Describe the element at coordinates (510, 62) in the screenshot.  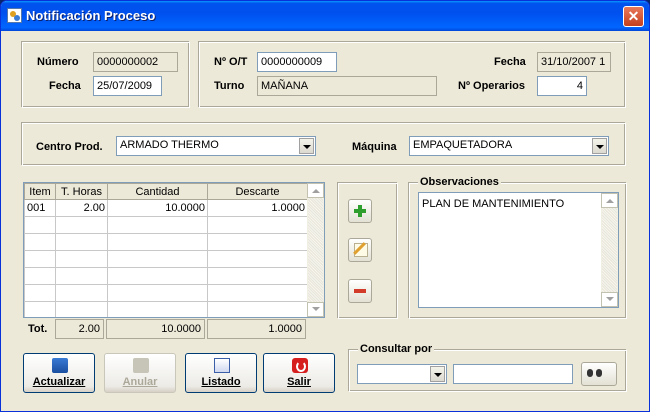
I see `fecha2-label: Fecha` at that location.